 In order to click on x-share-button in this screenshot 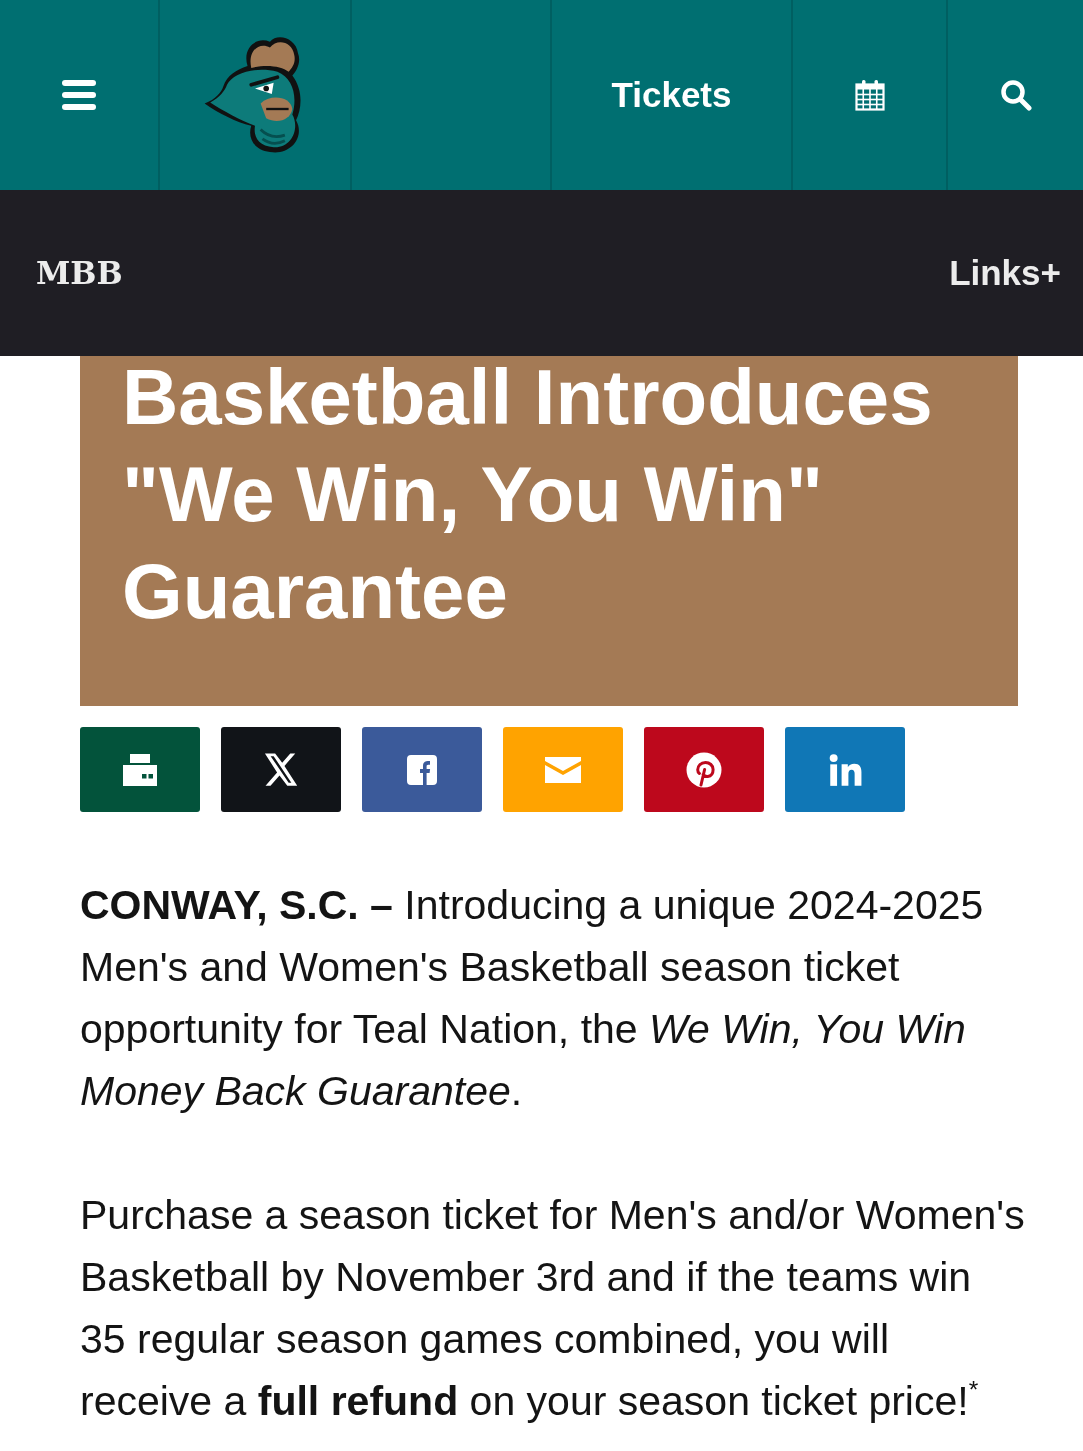, I will do `click(281, 769)`.